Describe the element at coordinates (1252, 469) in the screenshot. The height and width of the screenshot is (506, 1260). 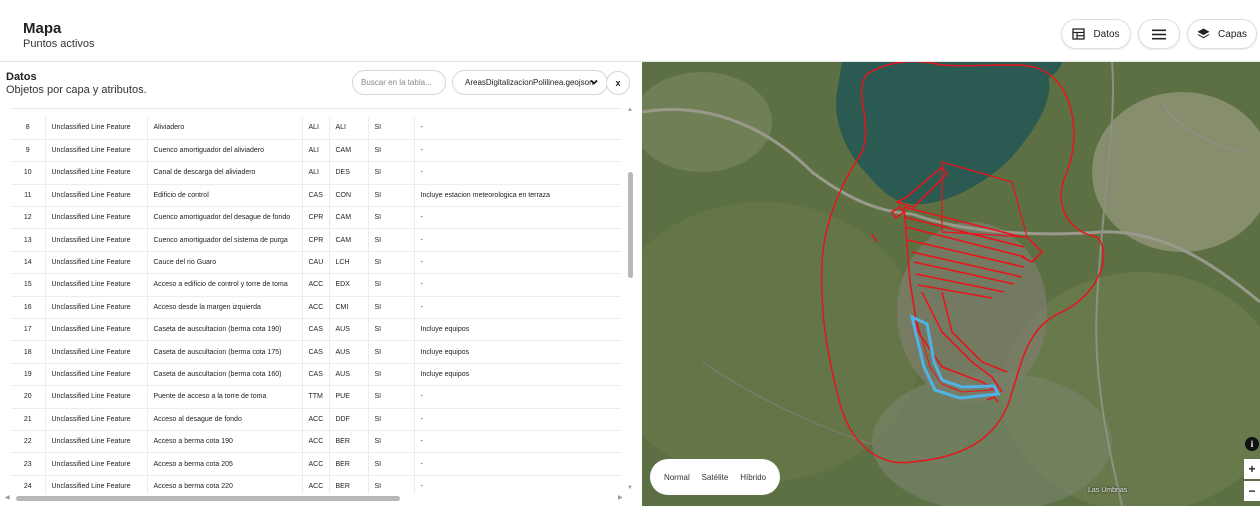
I see `zoom-in-button: +` at that location.